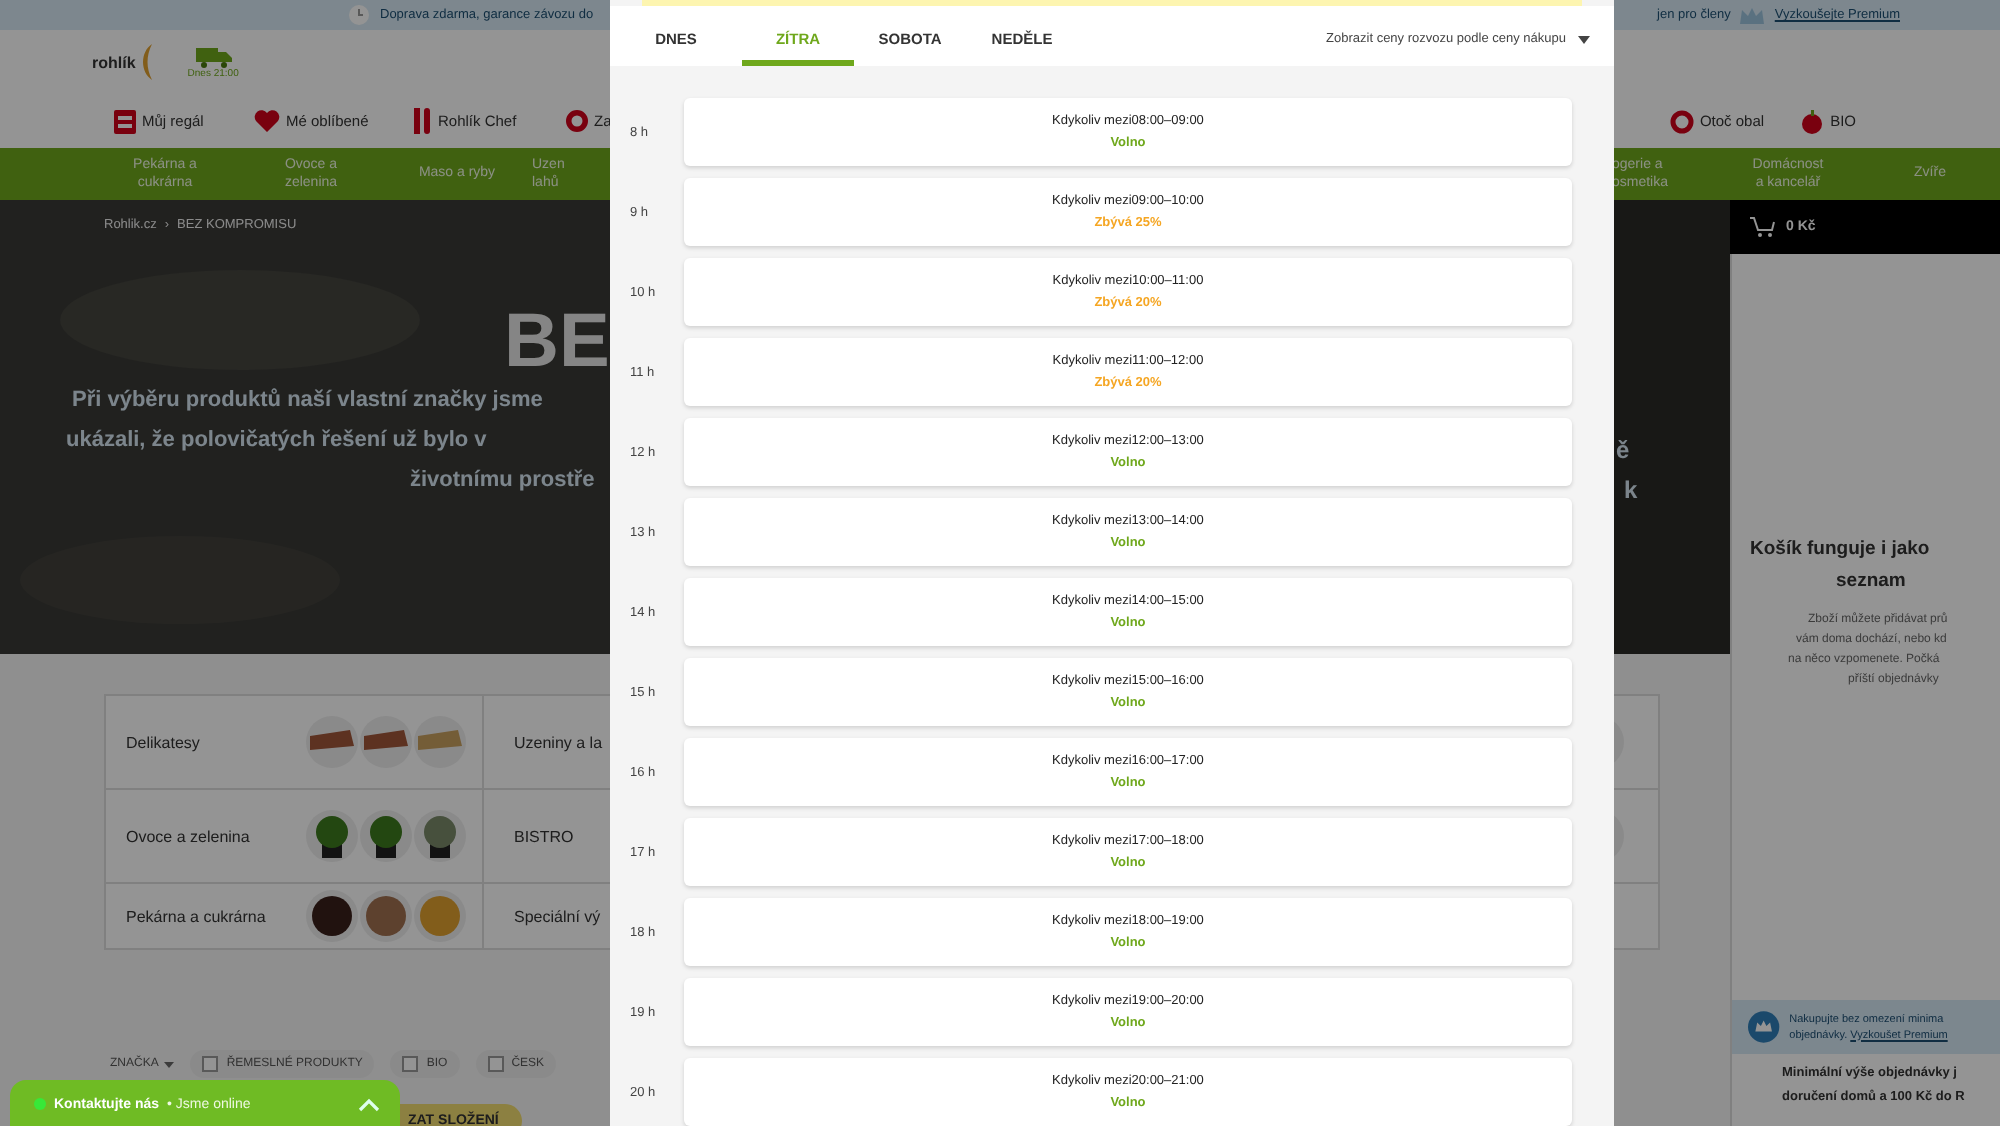 This screenshot has height=1126, width=2000. Describe the element at coordinates (502, 480) in the screenshot. I see `hero-text: životnímu prostře` at that location.